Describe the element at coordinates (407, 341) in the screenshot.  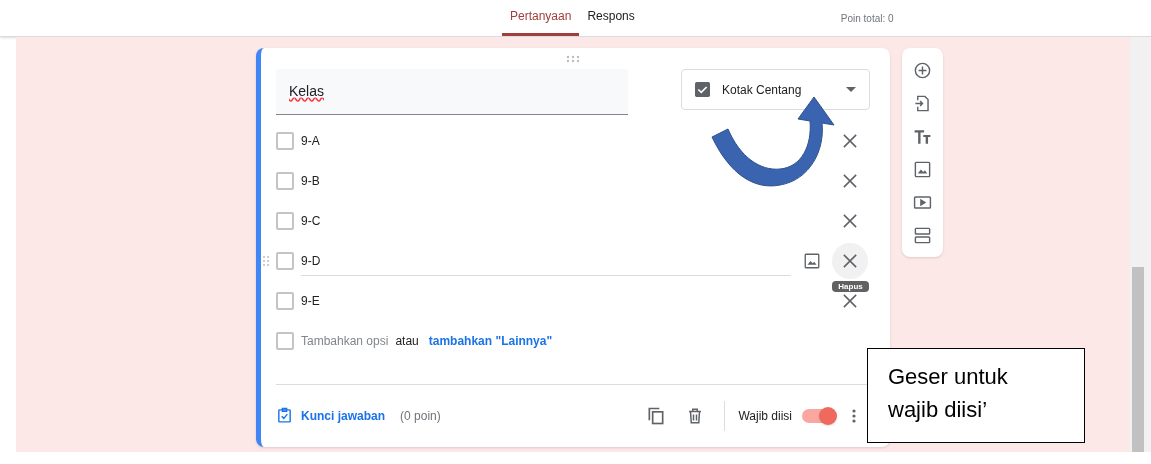
I see `separator-text: atau` at that location.